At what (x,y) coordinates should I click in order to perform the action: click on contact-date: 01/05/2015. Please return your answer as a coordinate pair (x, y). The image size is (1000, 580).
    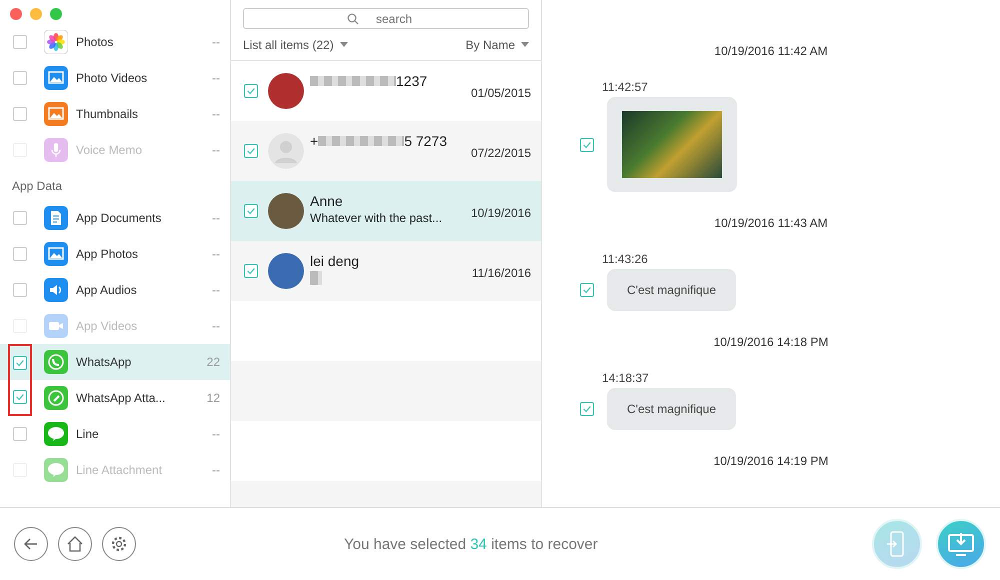
    Looking at the image, I should click on (500, 93).